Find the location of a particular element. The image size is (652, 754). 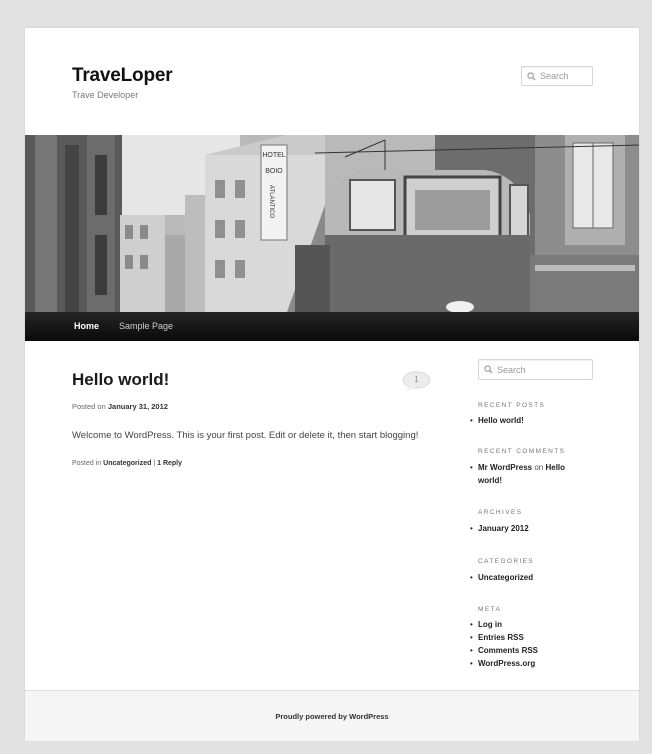

site-footer: Proudly powered by WordPress is located at coordinates (332, 715).